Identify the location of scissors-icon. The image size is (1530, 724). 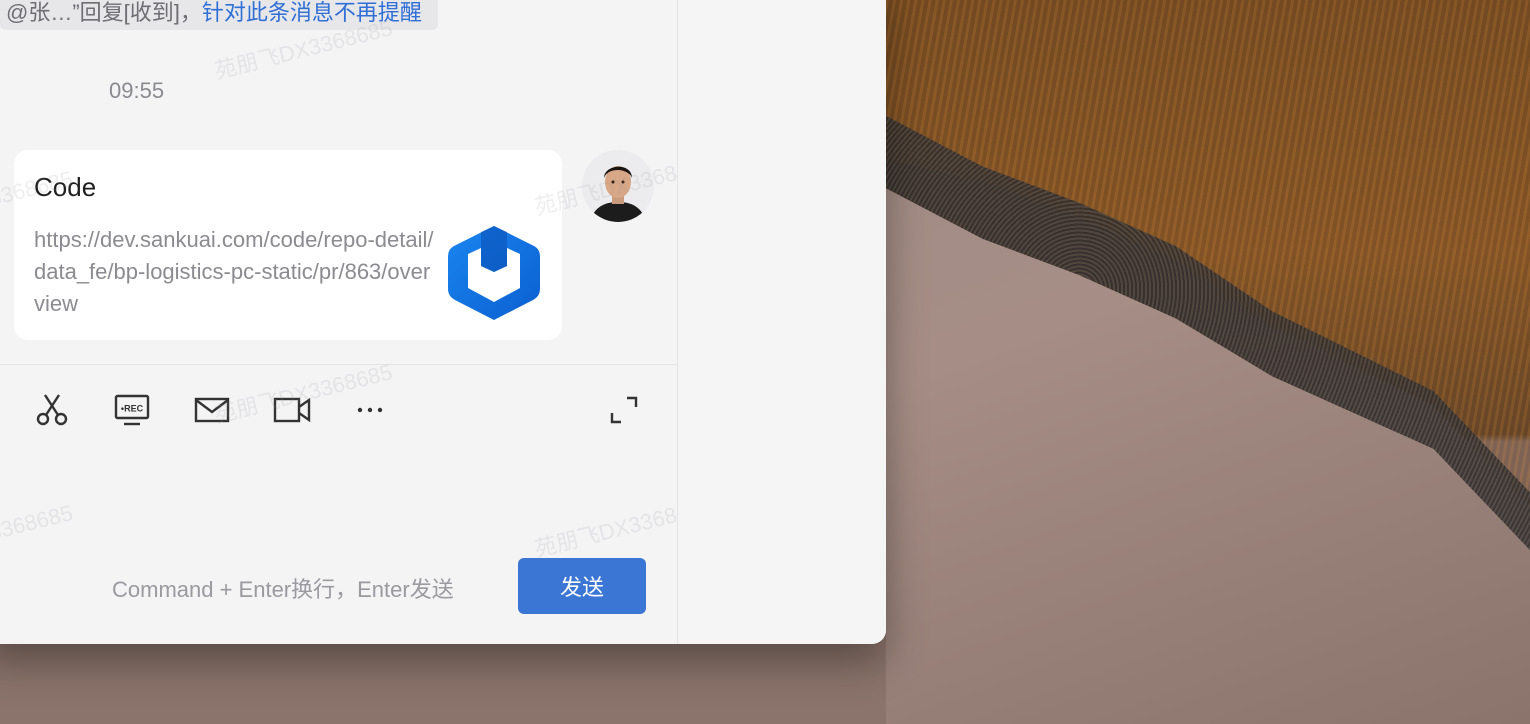
(52, 410).